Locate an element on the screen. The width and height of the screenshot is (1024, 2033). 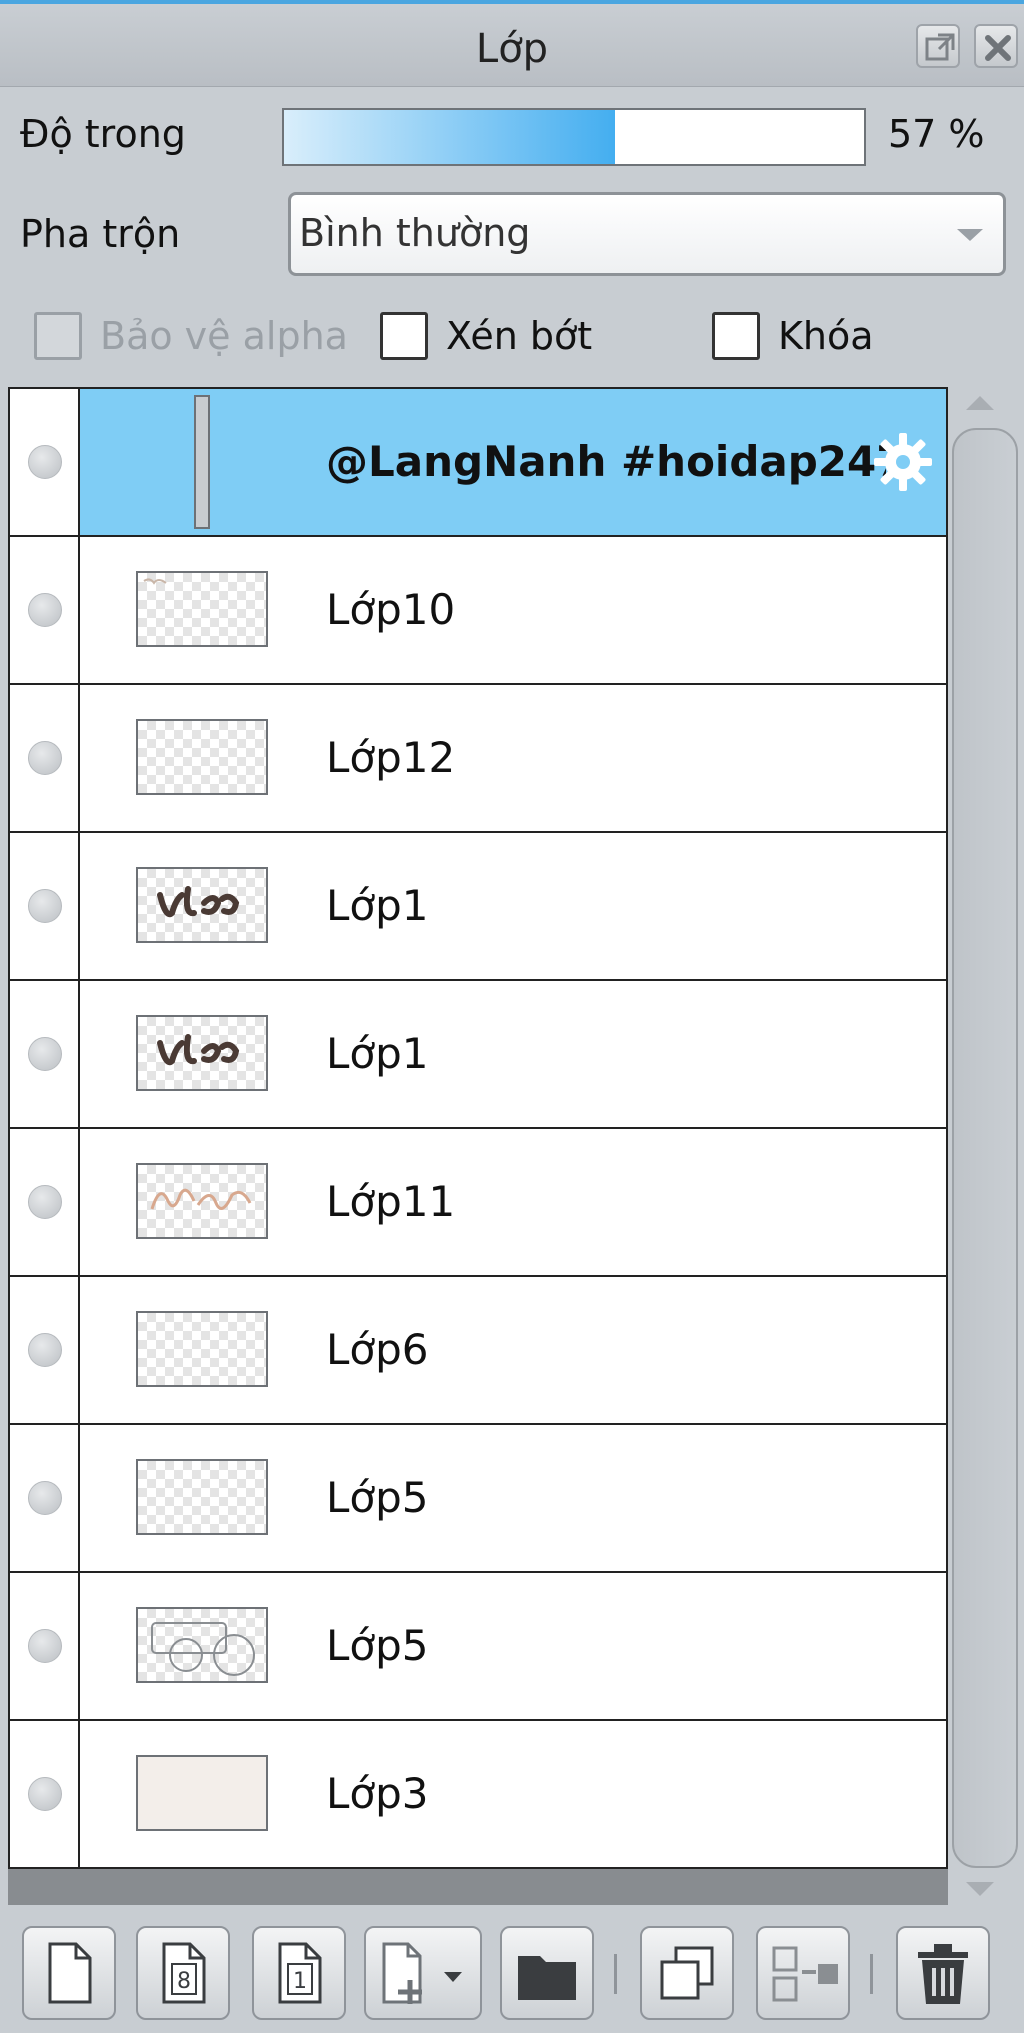
blend-mode-value: Bình thường is located at coordinates (415, 233).